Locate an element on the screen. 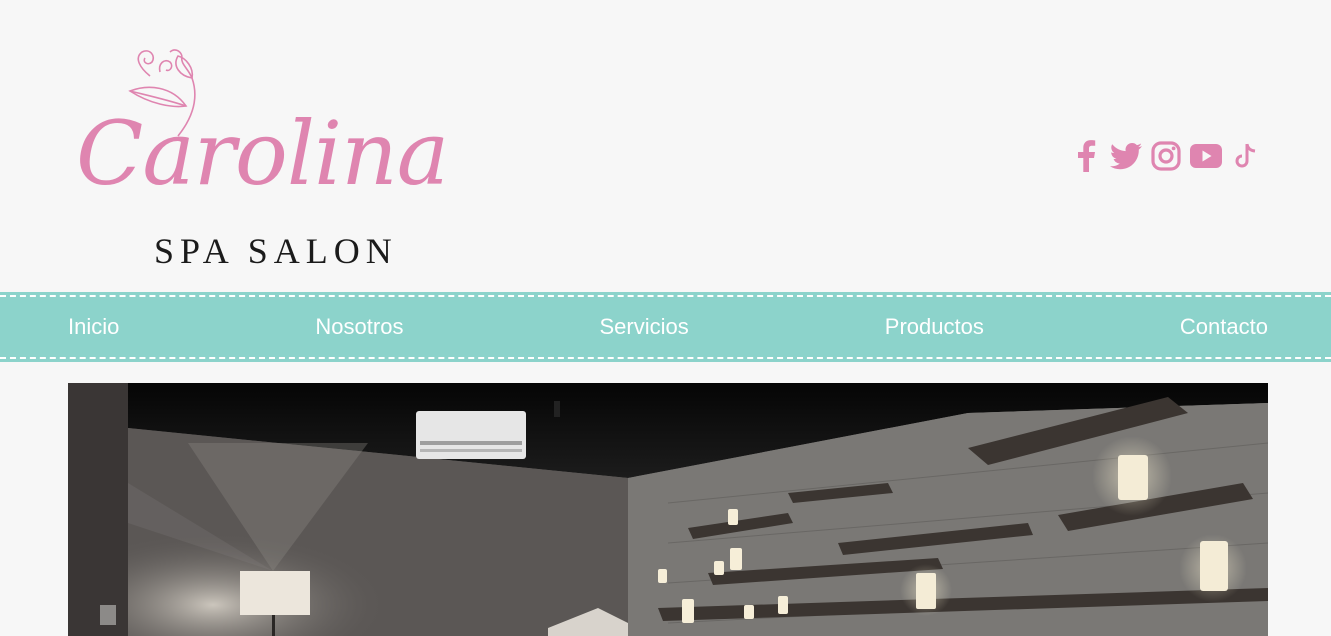  nav-link-nosotros: Nosotros is located at coordinates (359, 326).